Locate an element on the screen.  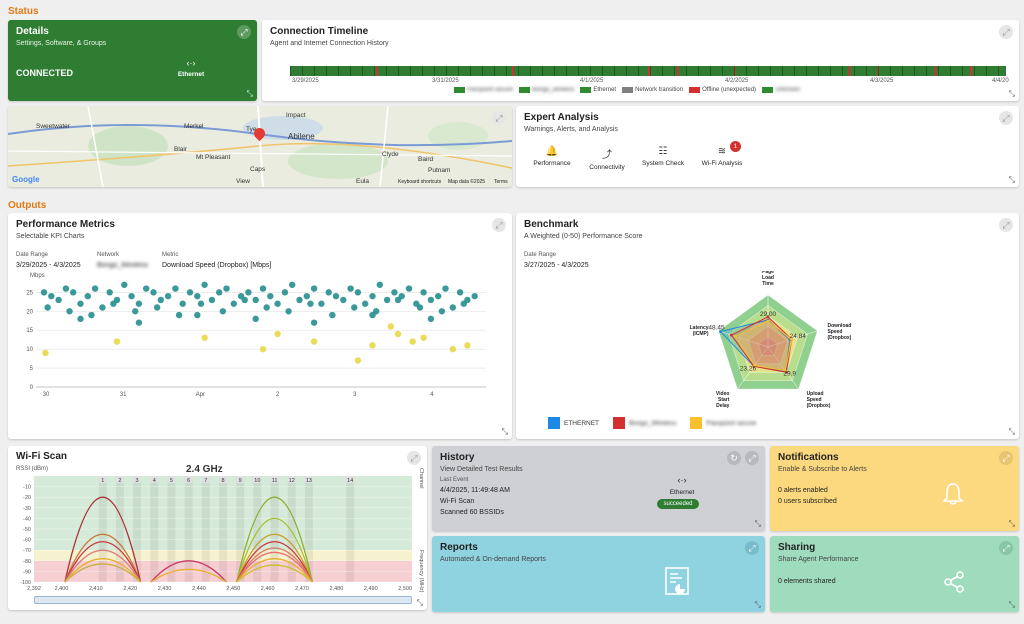
performance-button: 🔔 Performance is located at coordinates (552, 156).